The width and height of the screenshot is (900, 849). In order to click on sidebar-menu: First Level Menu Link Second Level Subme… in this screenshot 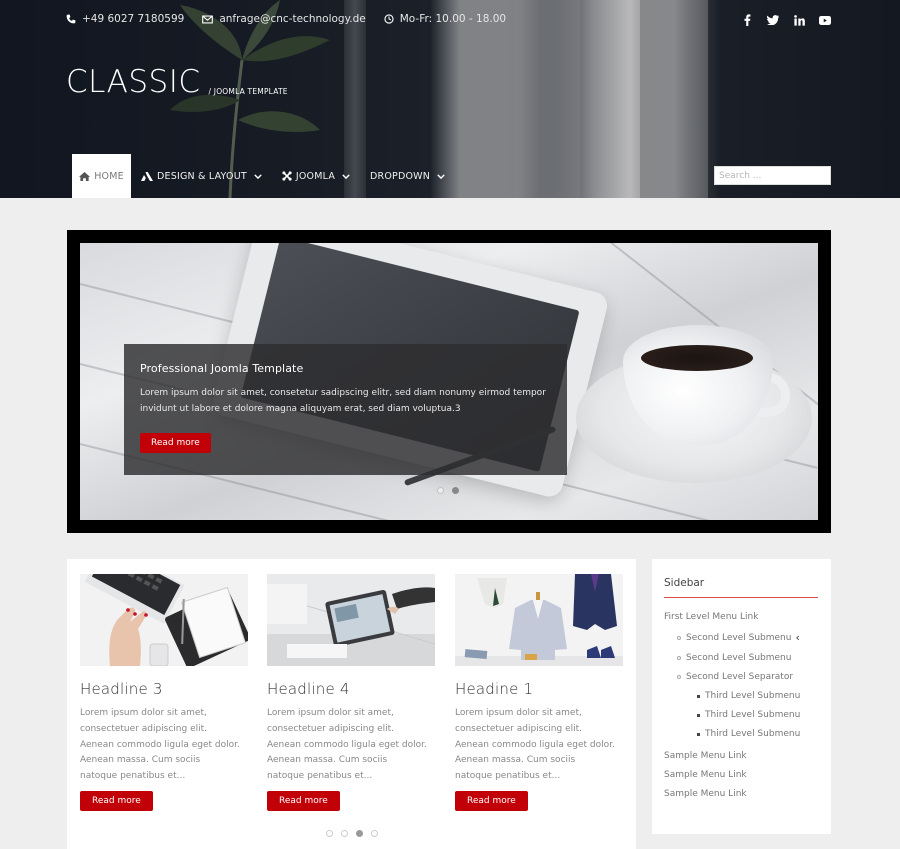, I will do `click(741, 705)`.